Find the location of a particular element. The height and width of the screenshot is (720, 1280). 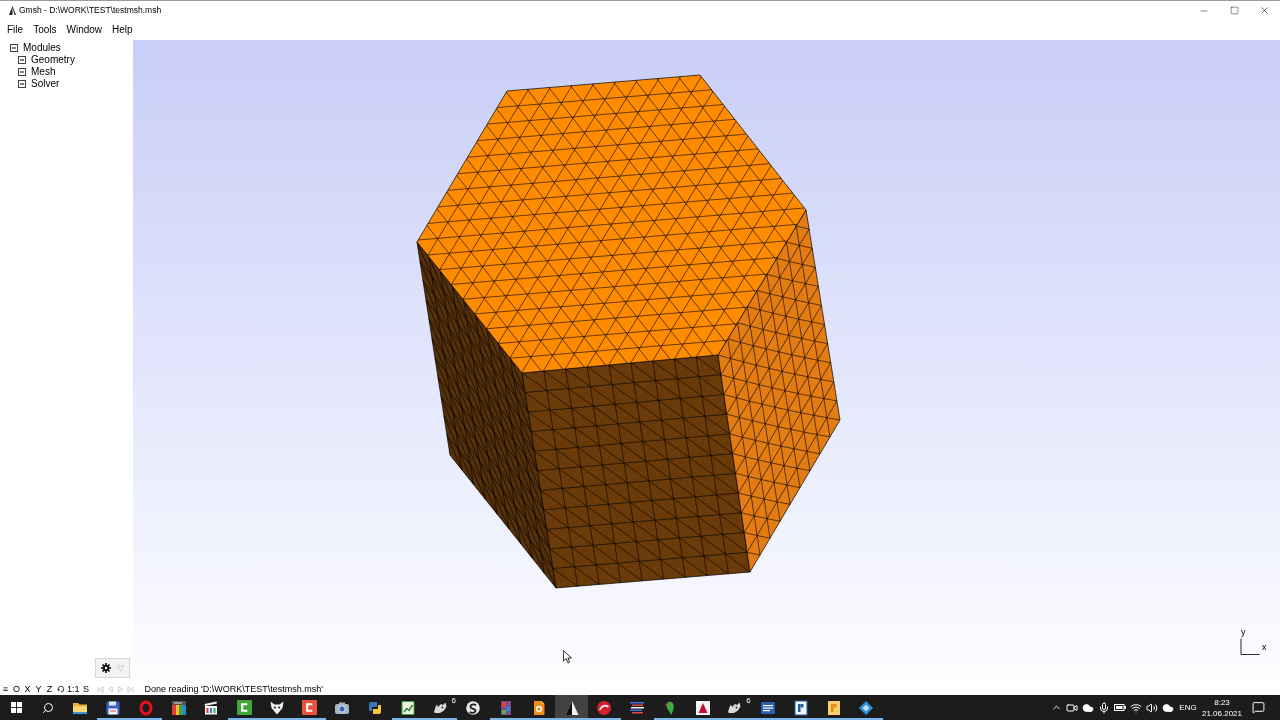

input-language: ENG is located at coordinates (1188, 707).